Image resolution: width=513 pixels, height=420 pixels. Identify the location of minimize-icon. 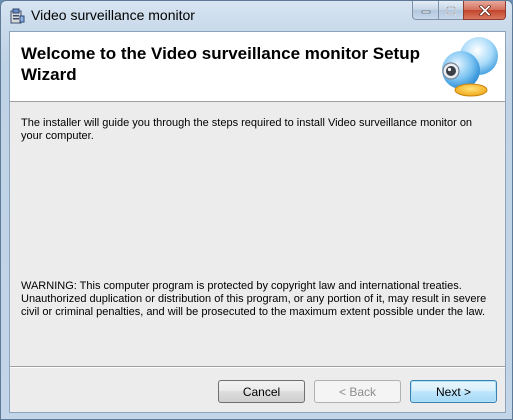
(425, 12).